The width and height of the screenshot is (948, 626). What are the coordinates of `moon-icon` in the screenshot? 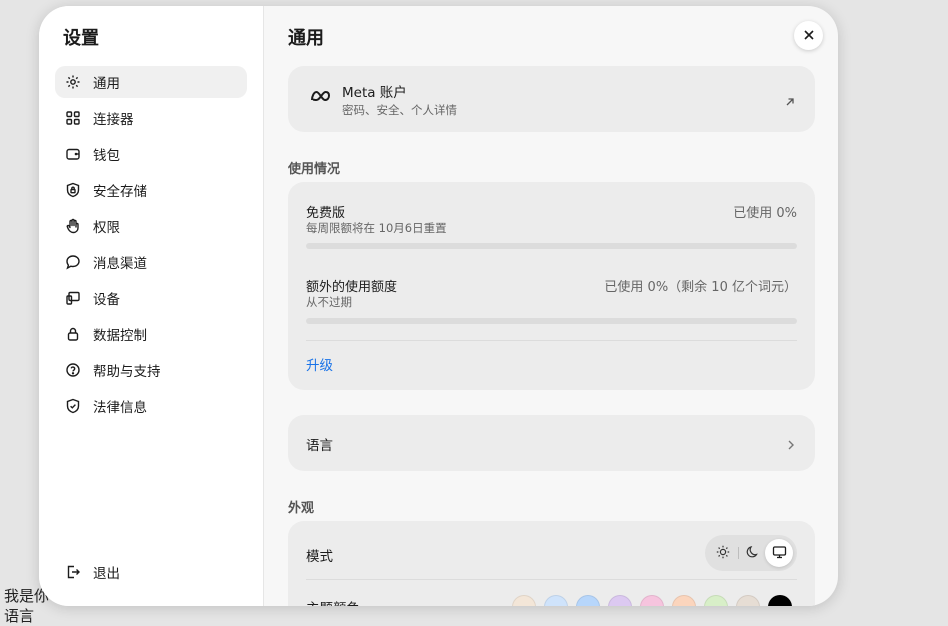 It's located at (753, 553).